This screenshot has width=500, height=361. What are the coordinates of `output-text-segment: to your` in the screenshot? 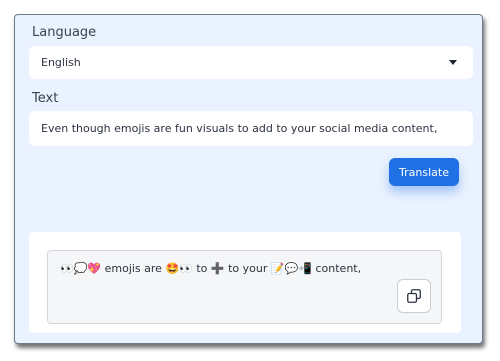 It's located at (247, 268).